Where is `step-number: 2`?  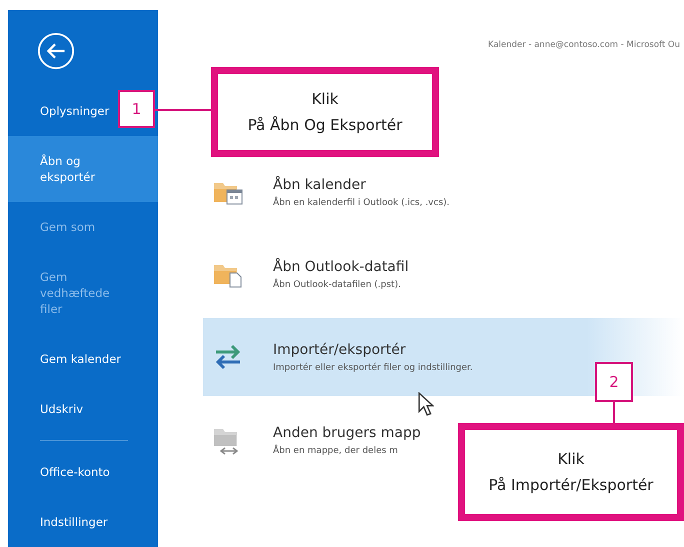
step-number: 2 is located at coordinates (614, 382).